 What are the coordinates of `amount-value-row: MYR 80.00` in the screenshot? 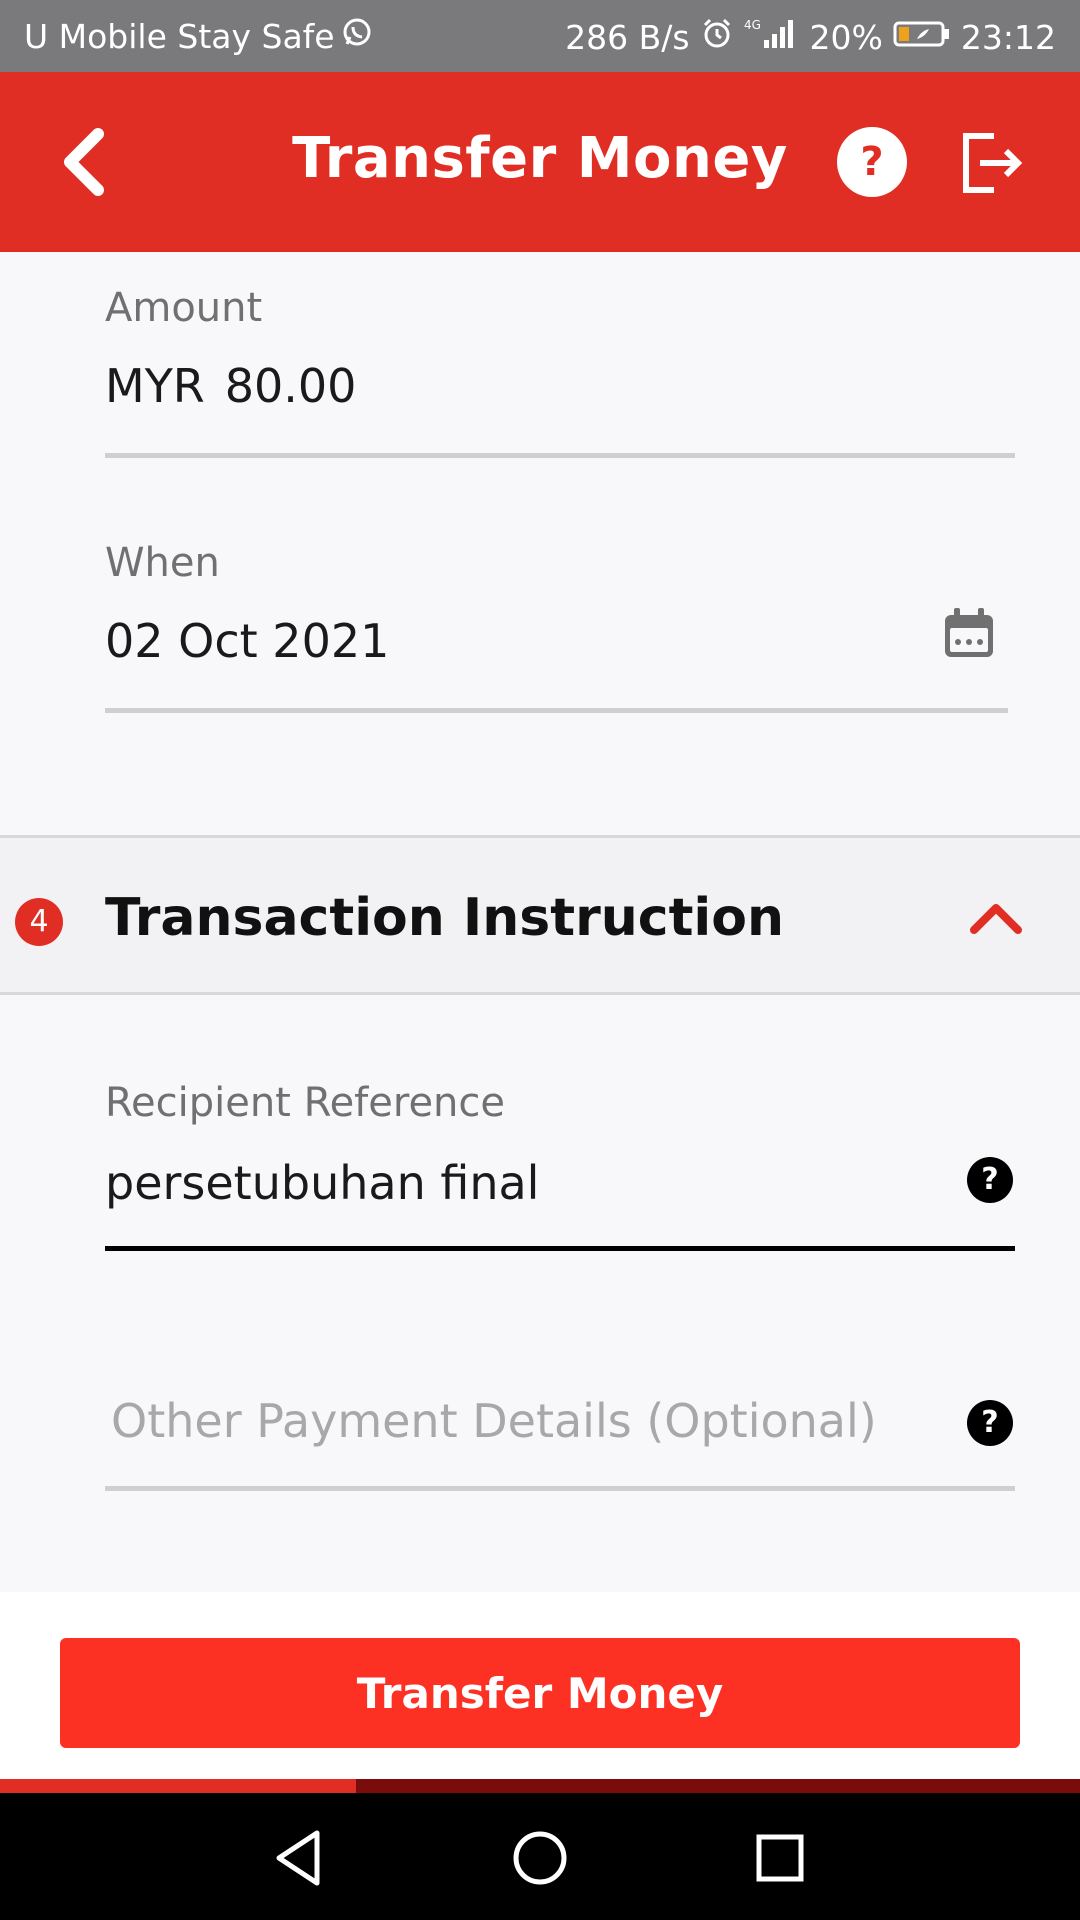 It's located at (560, 386).